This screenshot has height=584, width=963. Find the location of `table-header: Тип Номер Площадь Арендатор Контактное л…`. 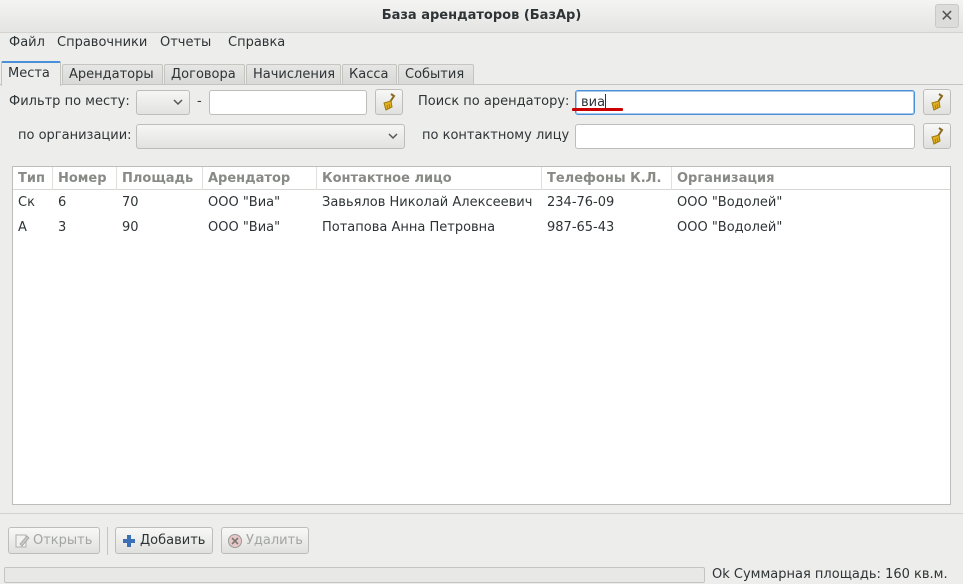

table-header: Тип Номер Площадь Арендатор Контактное л… is located at coordinates (481, 178).